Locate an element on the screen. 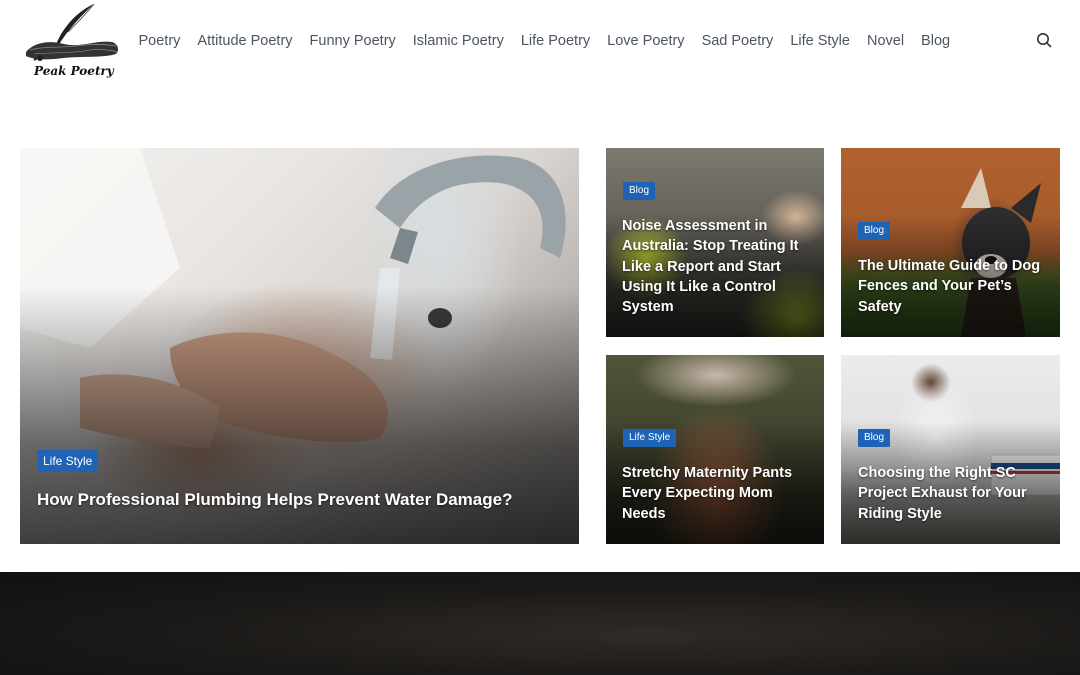  nav-islamic-poetry: Islamic Poetry is located at coordinates (458, 41).